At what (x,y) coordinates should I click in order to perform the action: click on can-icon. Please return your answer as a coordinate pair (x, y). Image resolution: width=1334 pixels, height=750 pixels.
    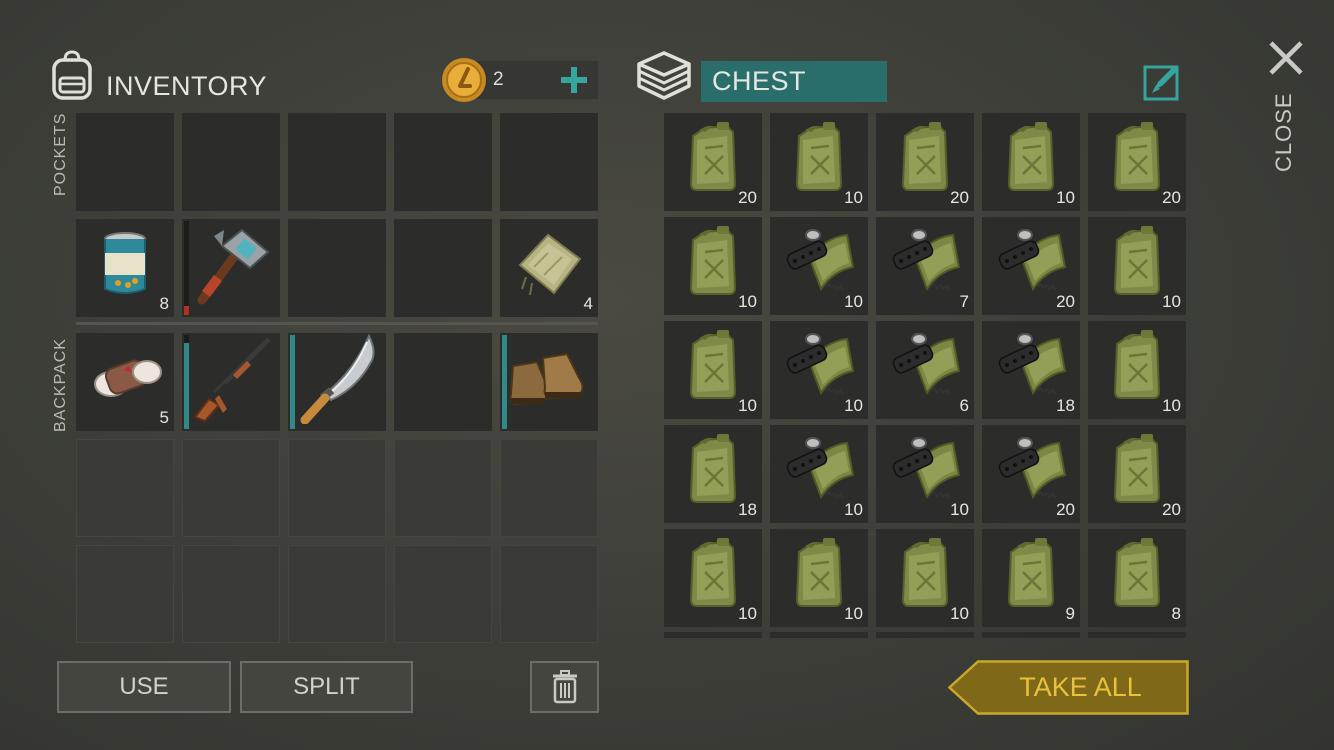
    Looking at the image, I should click on (125, 266).